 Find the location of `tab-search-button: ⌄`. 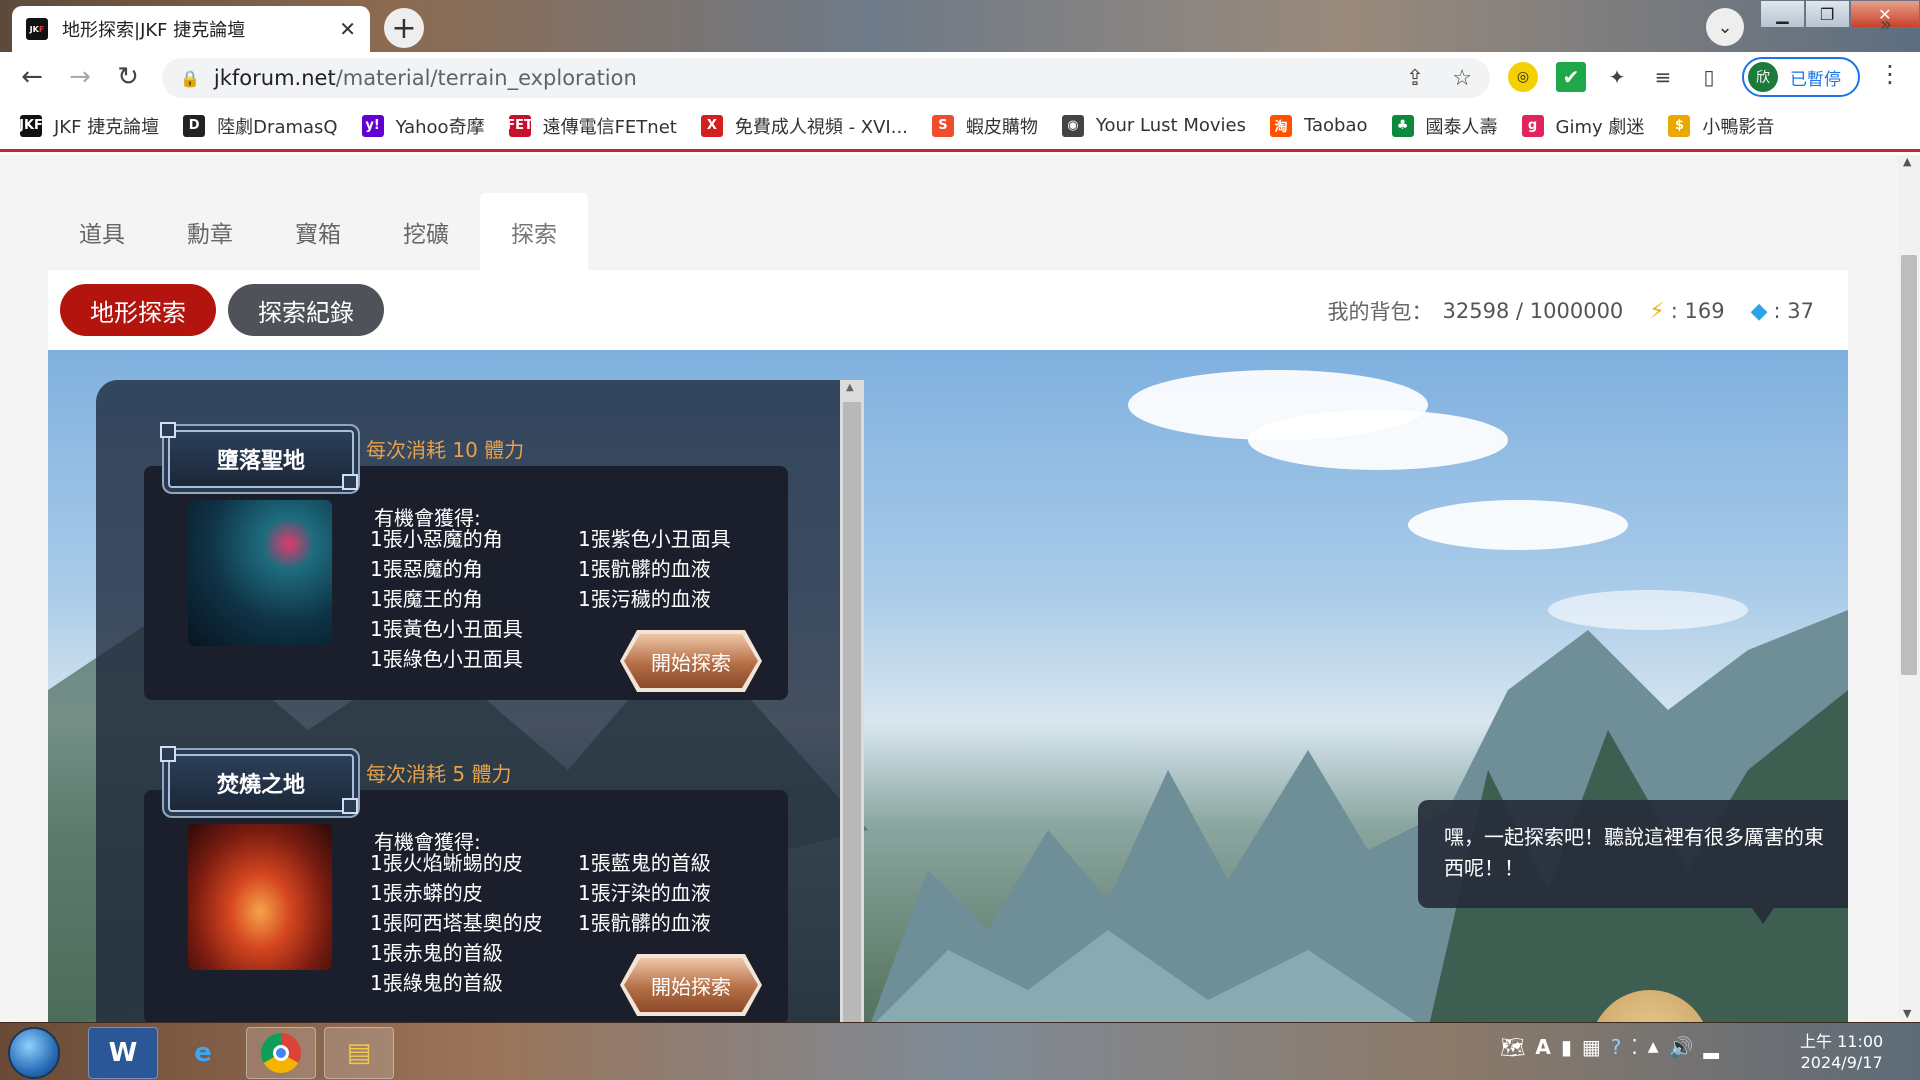

tab-search-button: ⌄ is located at coordinates (1725, 27).